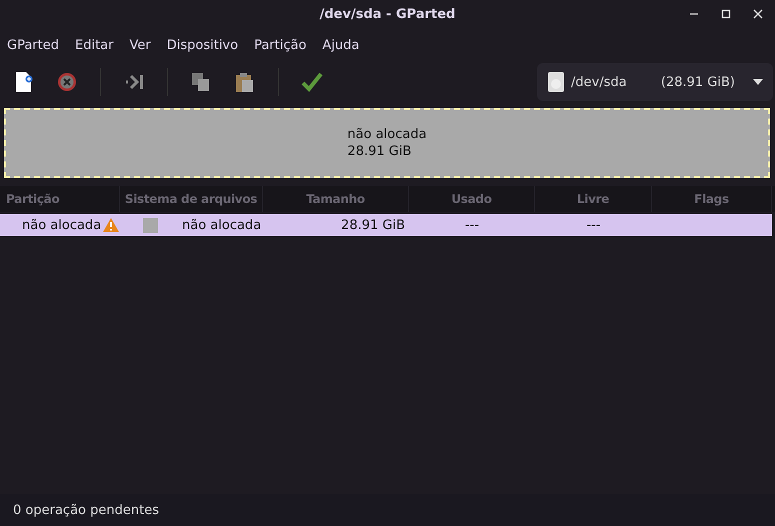  Describe the element at coordinates (67, 82) in the screenshot. I see `delete-icon` at that location.